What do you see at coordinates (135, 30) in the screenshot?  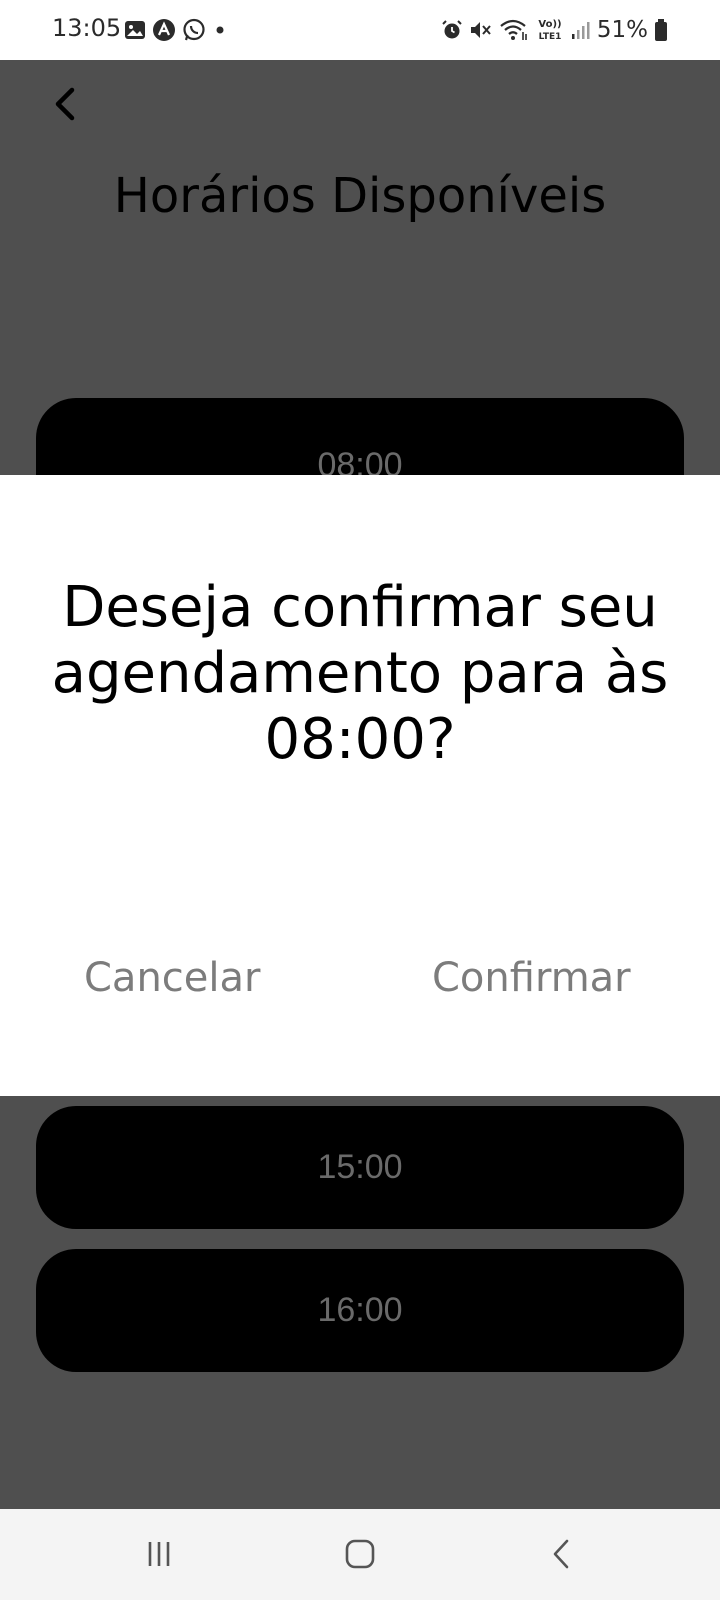 I see `gallery-icon` at bounding box center [135, 30].